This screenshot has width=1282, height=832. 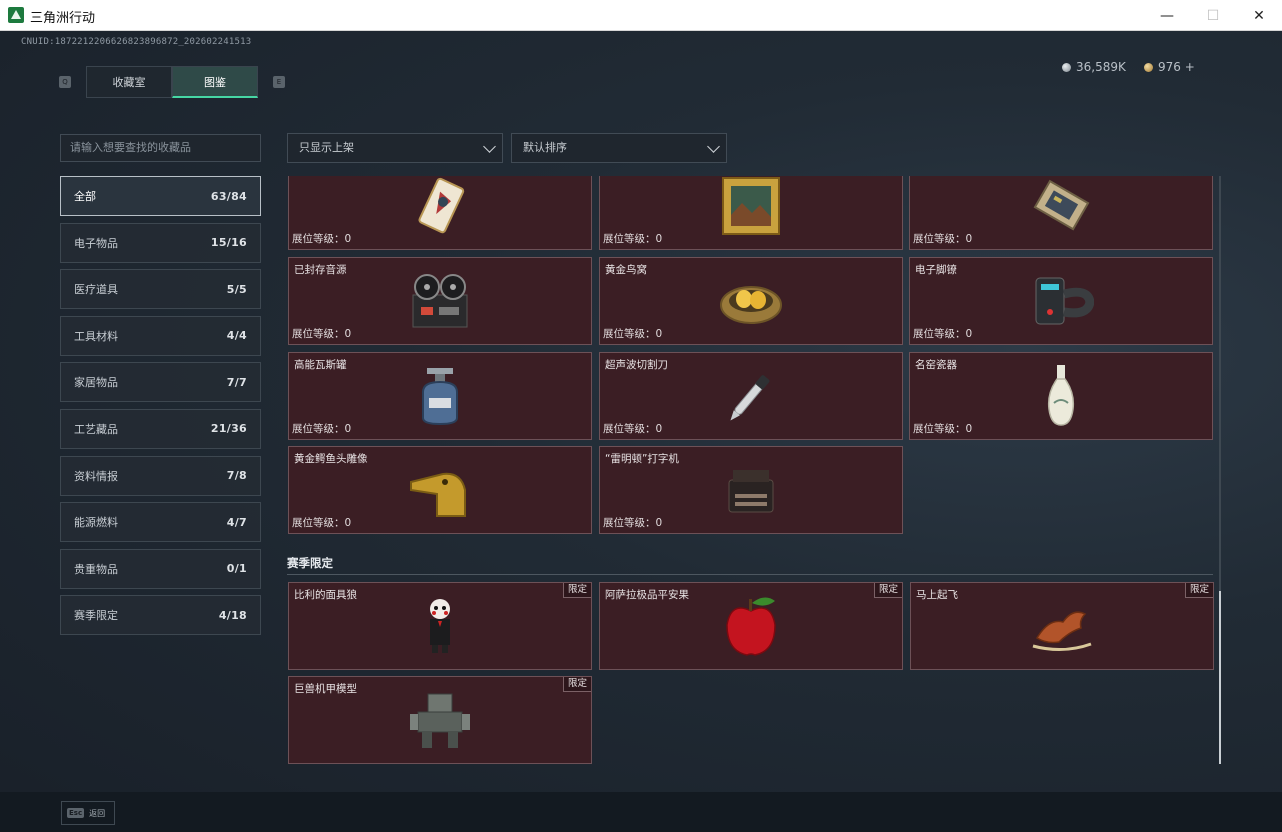 I want to click on item-card: “雷明顿”打字机 展位等级：0, so click(x=751, y=490).